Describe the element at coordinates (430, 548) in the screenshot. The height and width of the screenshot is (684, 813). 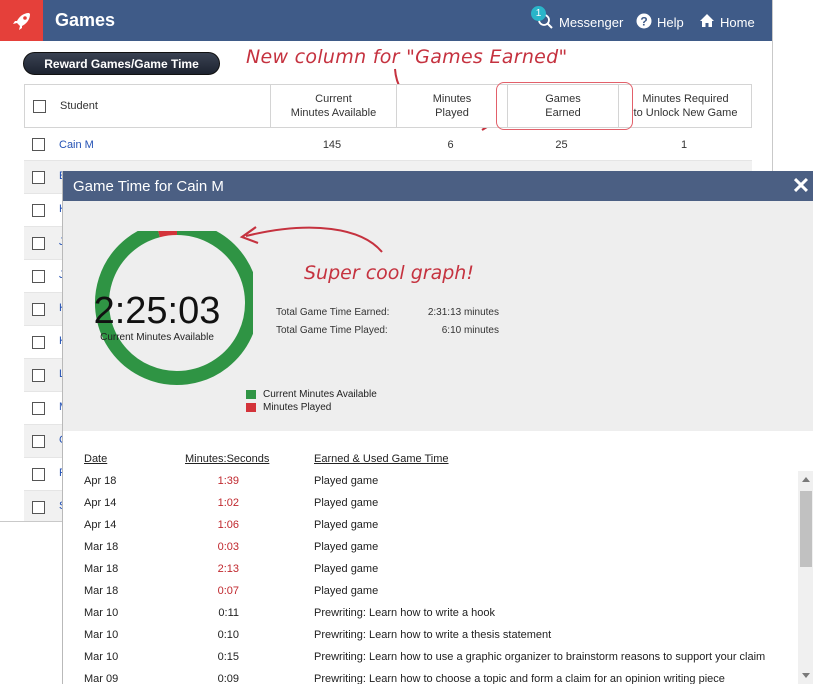
I see `log-row: Mar 18 0:03 Played game` at that location.